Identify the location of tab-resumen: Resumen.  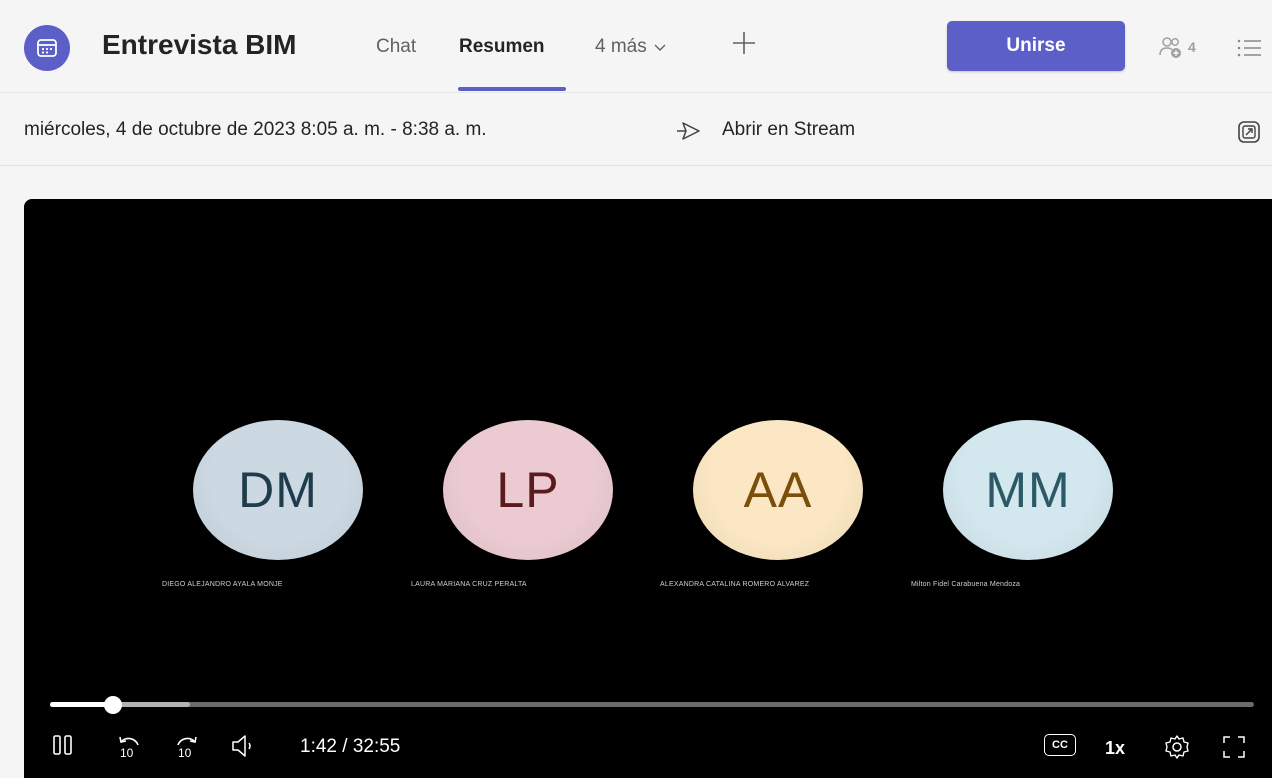
(502, 47).